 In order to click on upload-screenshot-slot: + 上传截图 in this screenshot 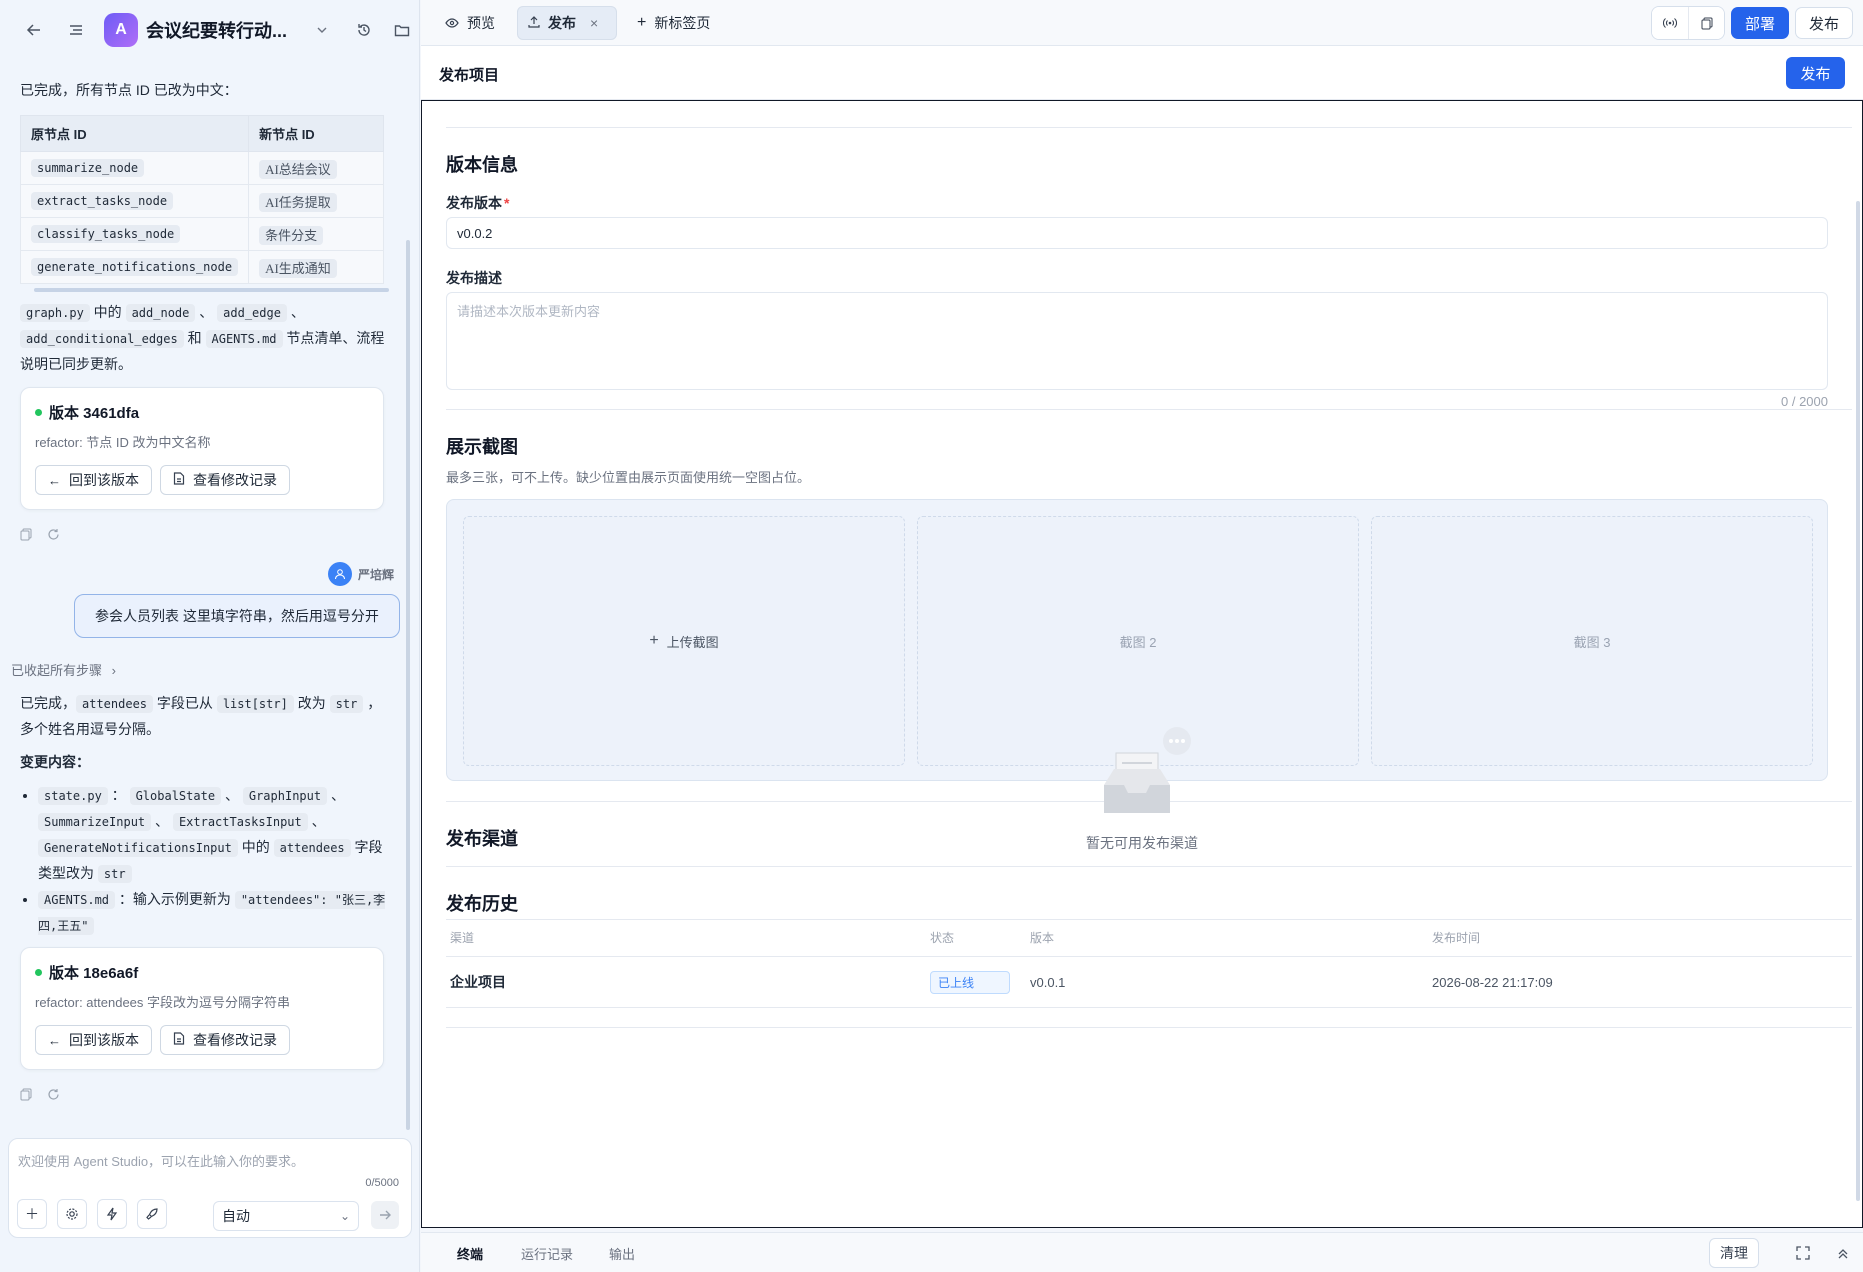, I will do `click(684, 641)`.